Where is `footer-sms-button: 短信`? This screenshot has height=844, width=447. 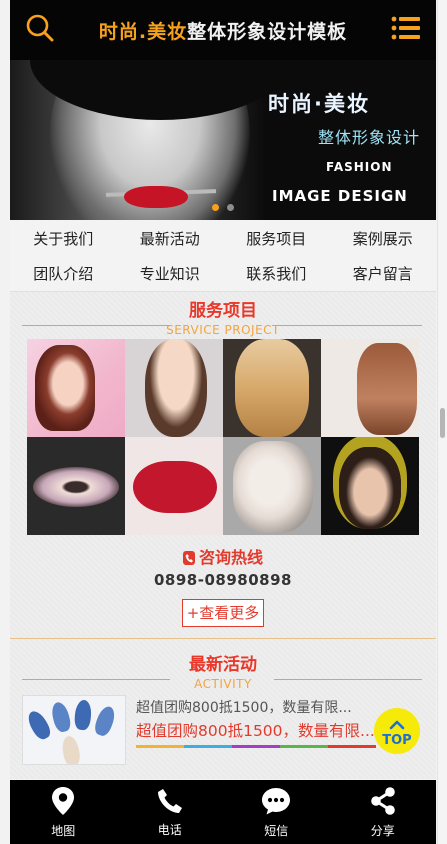 footer-sms-button: 短信 is located at coordinates (276, 812).